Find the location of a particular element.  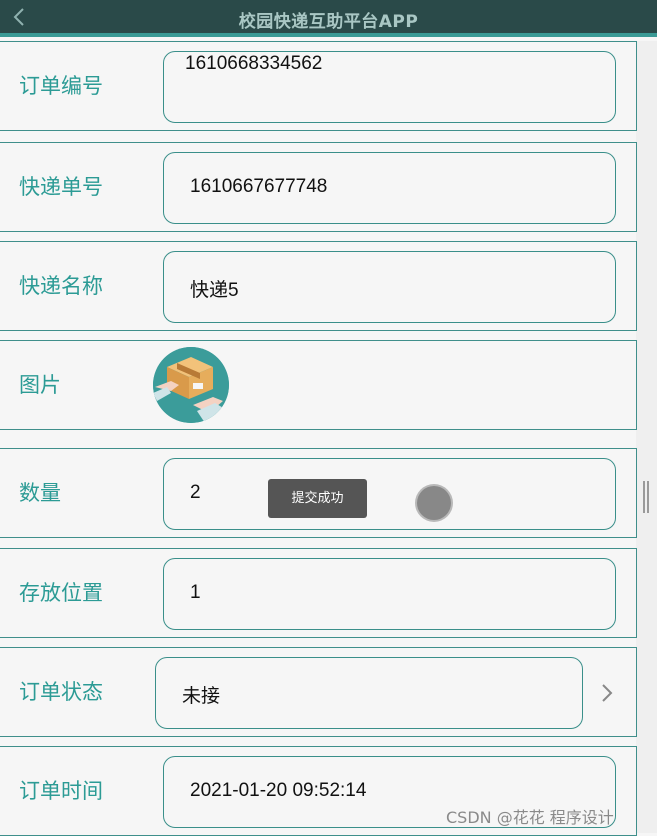

order-status-value: 未接 is located at coordinates (201, 696).